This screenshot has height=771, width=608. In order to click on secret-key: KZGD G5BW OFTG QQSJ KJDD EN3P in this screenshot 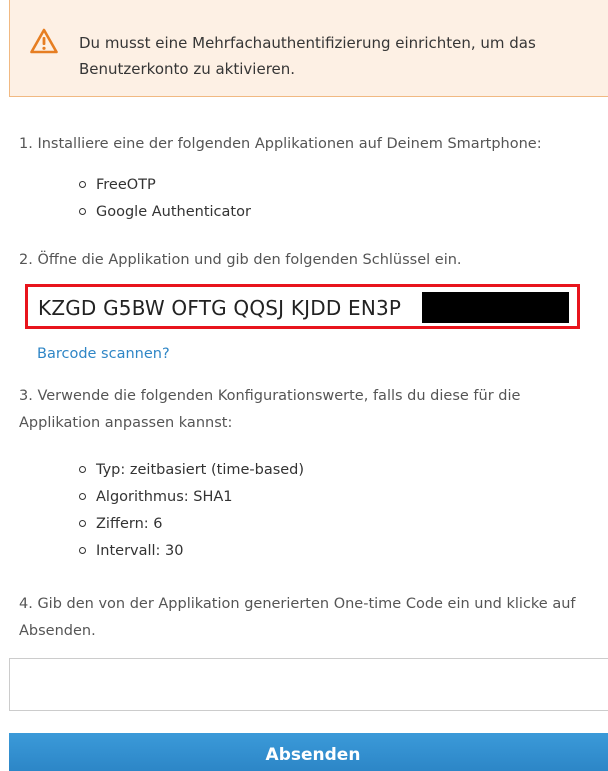, I will do `click(220, 308)`.